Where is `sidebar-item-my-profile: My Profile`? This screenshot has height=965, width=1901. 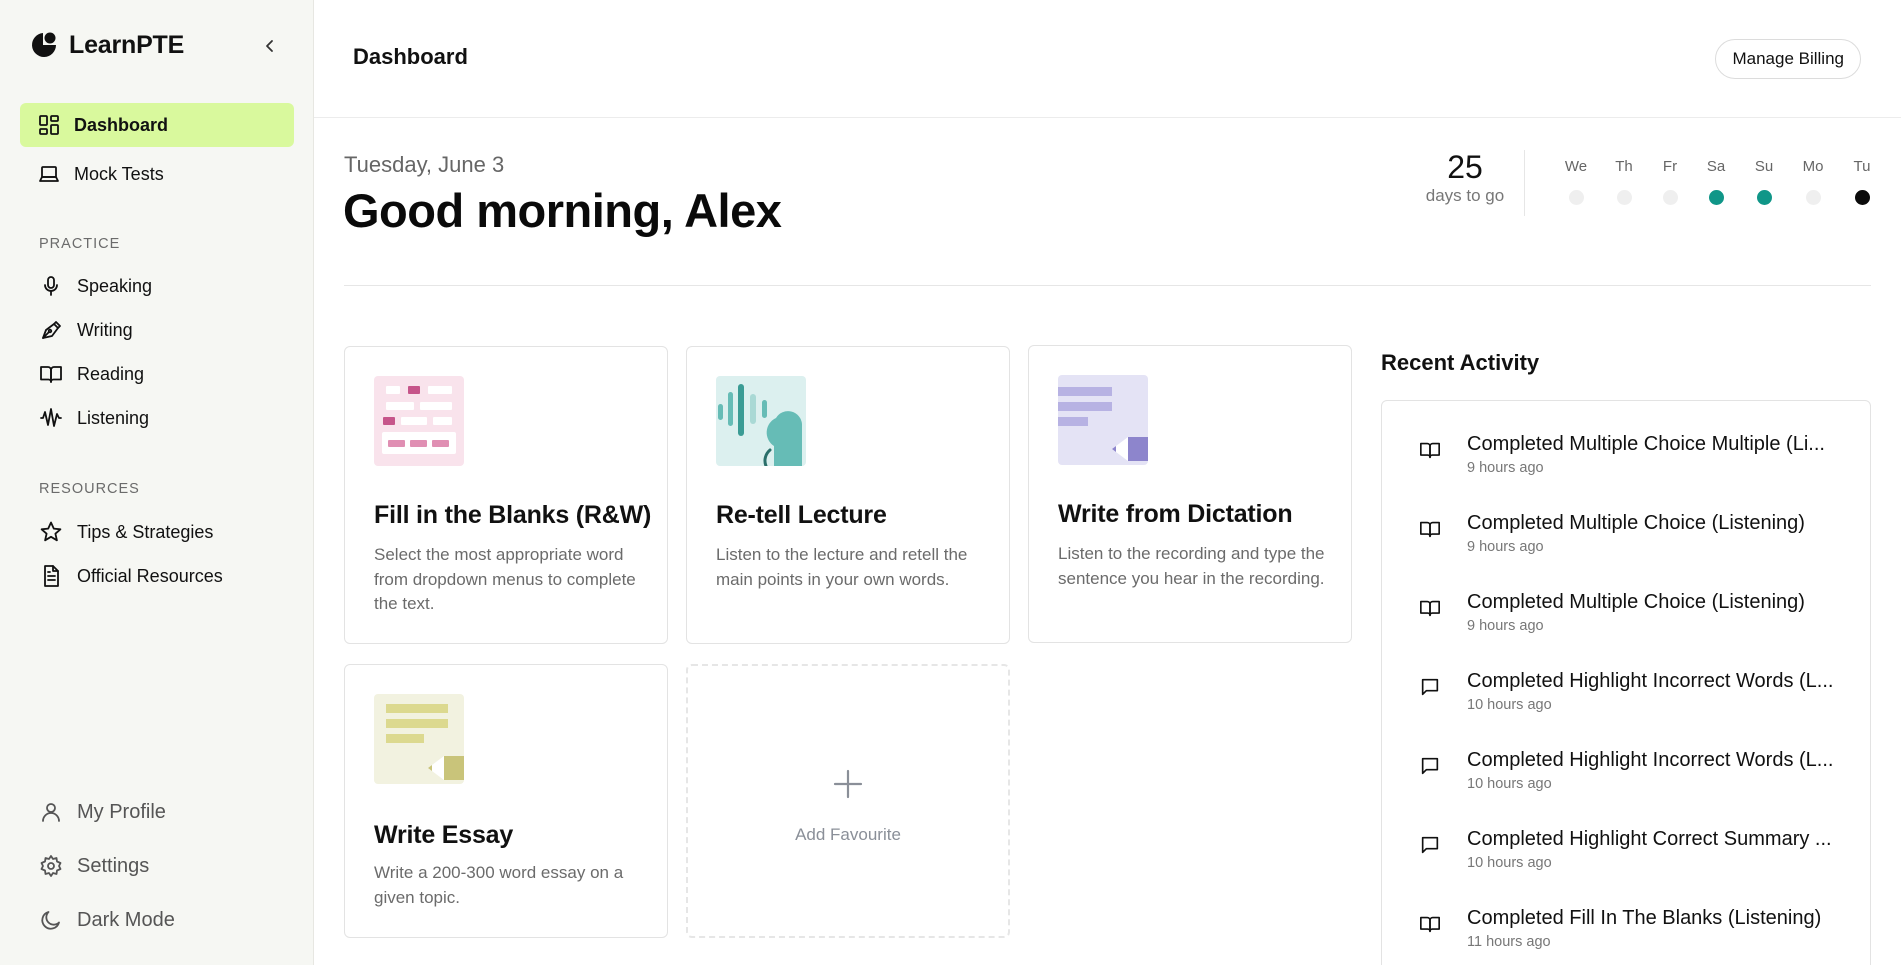 sidebar-item-my-profile: My Profile is located at coordinates (102, 812).